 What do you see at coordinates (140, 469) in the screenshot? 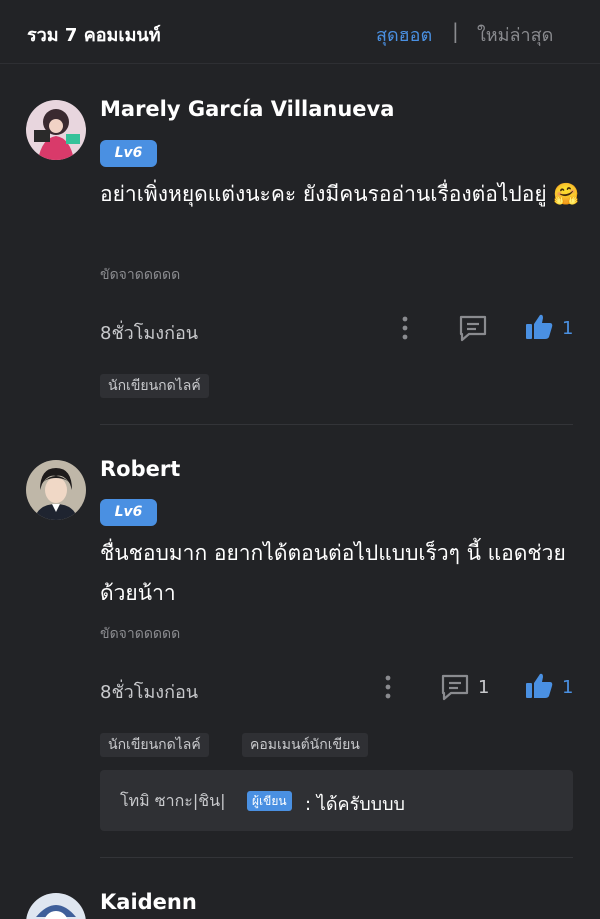
I see `comment-username: Robert` at bounding box center [140, 469].